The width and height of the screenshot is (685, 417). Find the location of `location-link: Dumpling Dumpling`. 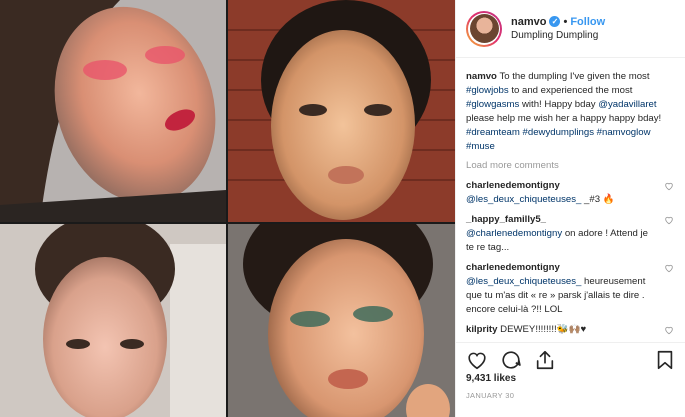

location-link: Dumpling Dumpling is located at coordinates (558, 35).